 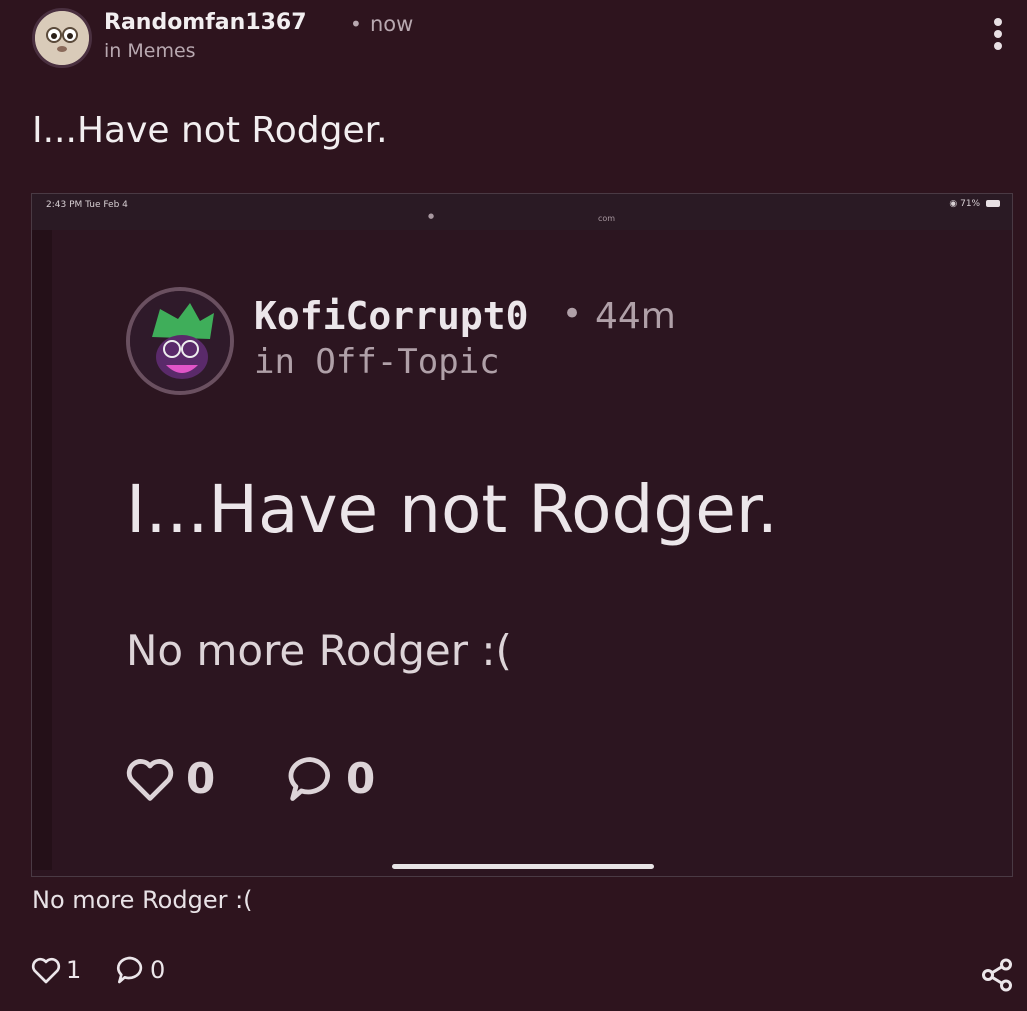 I want to click on image-status-bar: 2:43 PM Tue Feb 4 ● com ◉ 71%, so click(x=522, y=212).